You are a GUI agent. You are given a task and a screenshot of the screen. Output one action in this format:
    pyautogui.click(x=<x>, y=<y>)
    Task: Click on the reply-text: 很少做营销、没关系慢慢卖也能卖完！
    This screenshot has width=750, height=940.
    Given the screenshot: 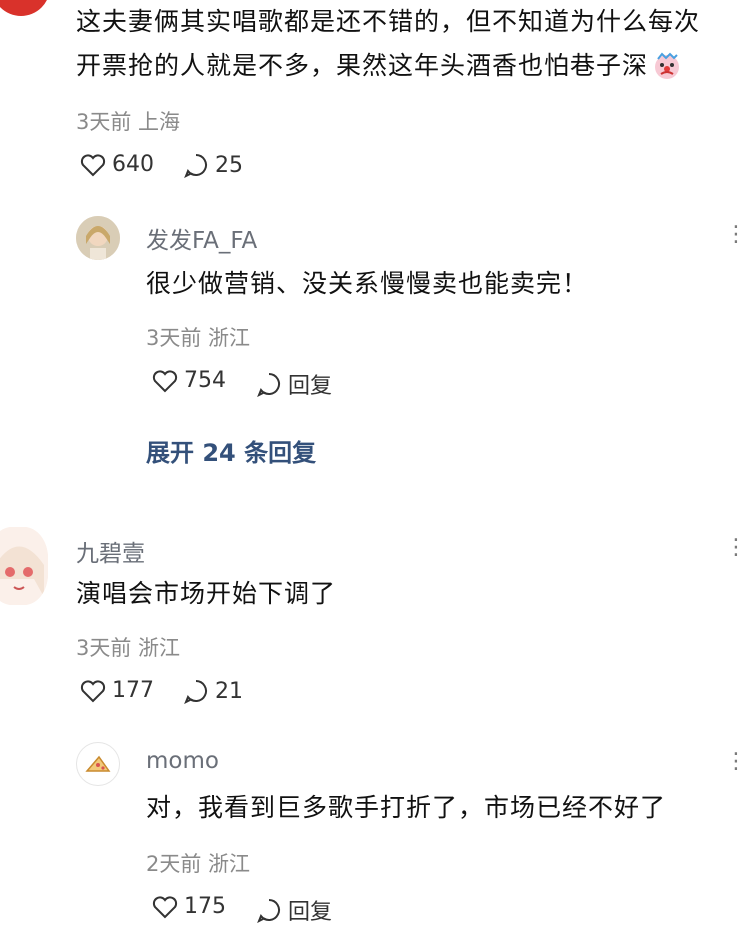 What is the action you would take?
    pyautogui.click(x=367, y=283)
    